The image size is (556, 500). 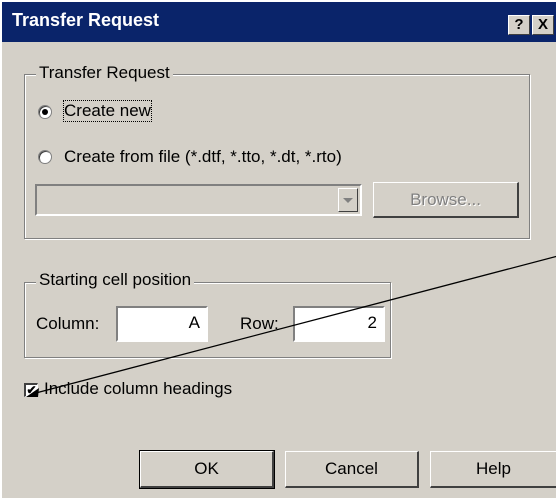 What do you see at coordinates (68, 323) in the screenshot?
I see `column-label: Column:` at bounding box center [68, 323].